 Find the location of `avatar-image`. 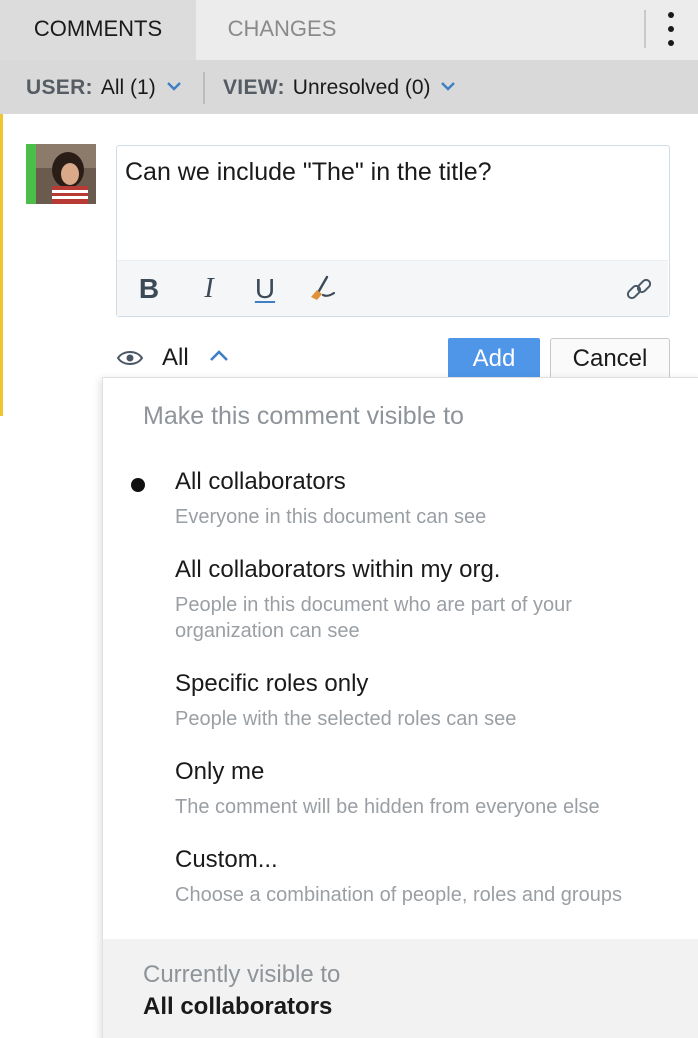

avatar-image is located at coordinates (61, 174).